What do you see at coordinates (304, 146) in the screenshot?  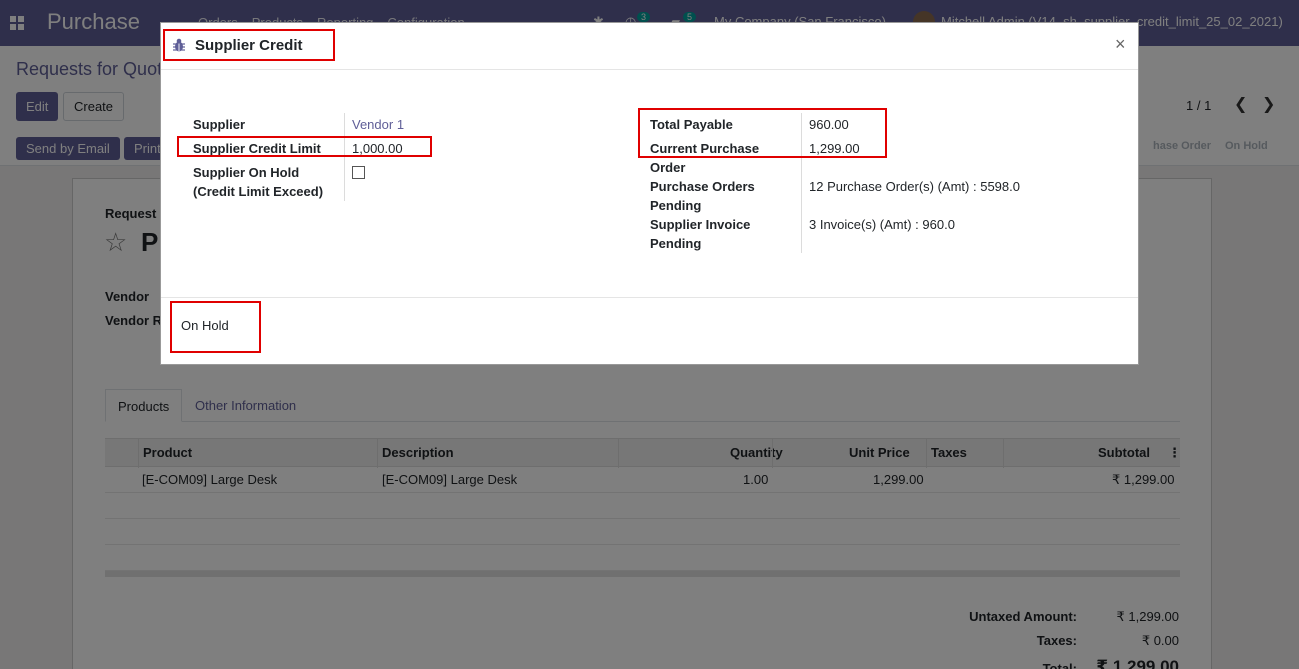 I see `highlight-credit-limit` at bounding box center [304, 146].